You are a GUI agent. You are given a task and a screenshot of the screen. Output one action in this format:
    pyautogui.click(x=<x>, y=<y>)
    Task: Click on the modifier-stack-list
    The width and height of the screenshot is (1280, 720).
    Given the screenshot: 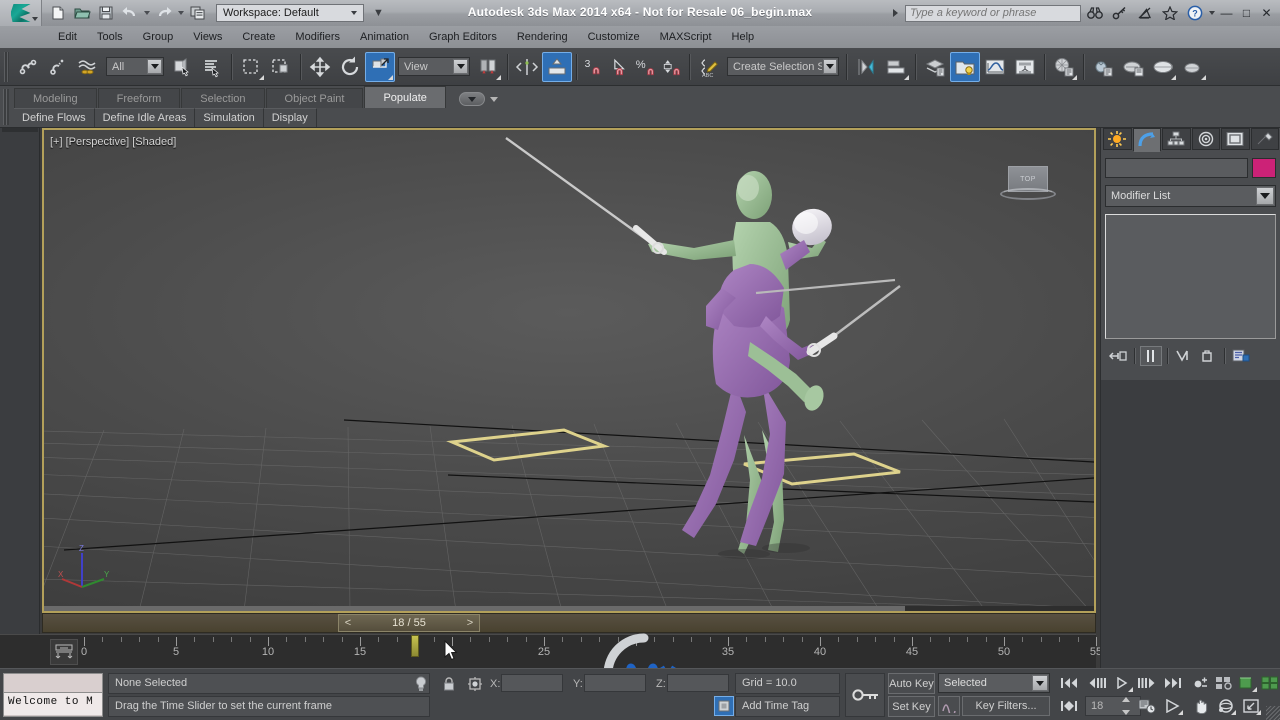 What is the action you would take?
    pyautogui.click(x=1190, y=276)
    